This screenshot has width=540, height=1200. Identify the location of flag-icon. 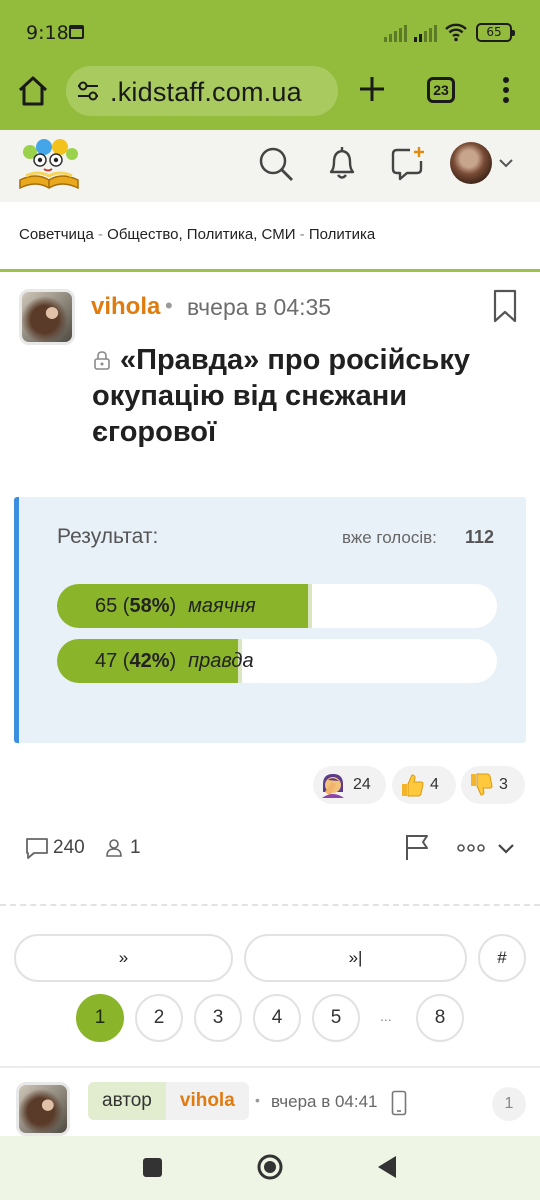
(417, 847).